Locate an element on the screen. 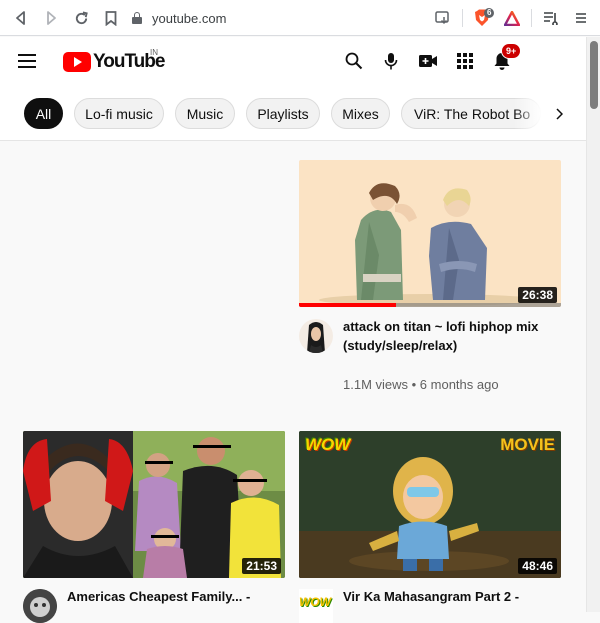 The height and width of the screenshot is (623, 600). browser-toolbar: youtube.com 6 is located at coordinates (300, 18).